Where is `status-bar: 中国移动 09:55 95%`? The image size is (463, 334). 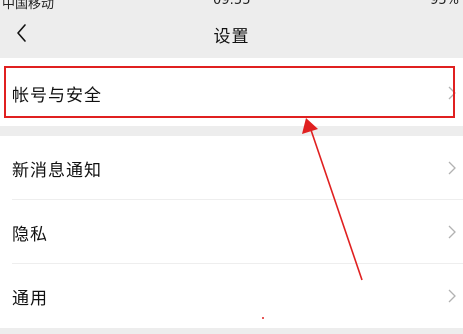 status-bar: 中国移动 09:55 95% is located at coordinates (231, 6).